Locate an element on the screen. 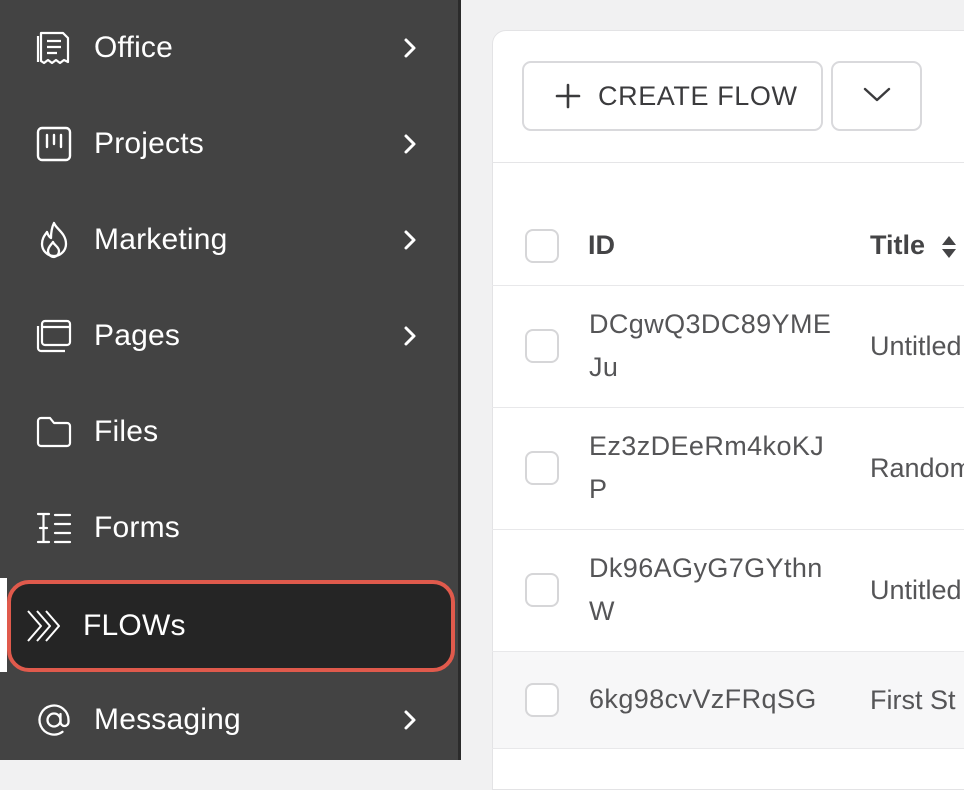  row-id-cell: 6kg98cvVzFRqSG is located at coordinates (714, 699).